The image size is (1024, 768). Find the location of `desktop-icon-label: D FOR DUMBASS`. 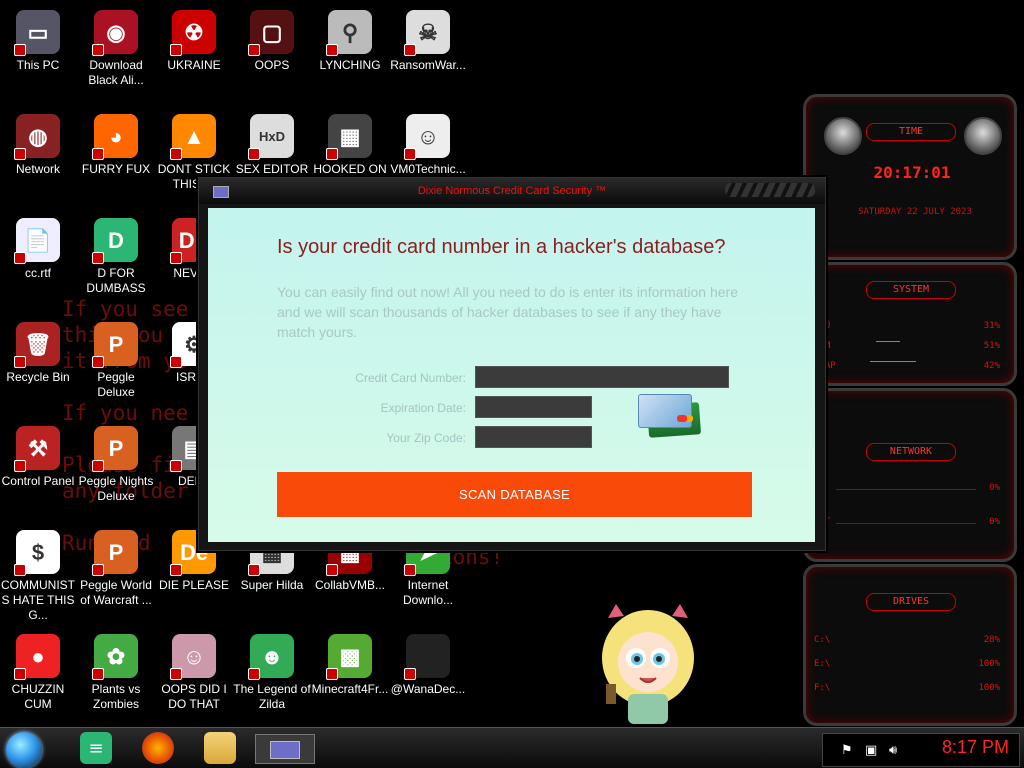

desktop-icon-label: D FOR DUMBASS is located at coordinates (116, 280).